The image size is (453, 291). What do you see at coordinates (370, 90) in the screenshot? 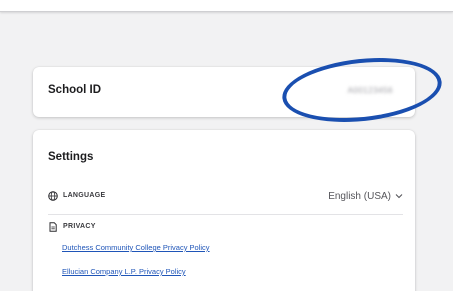
I see `school-id-value: A00123456` at bounding box center [370, 90].